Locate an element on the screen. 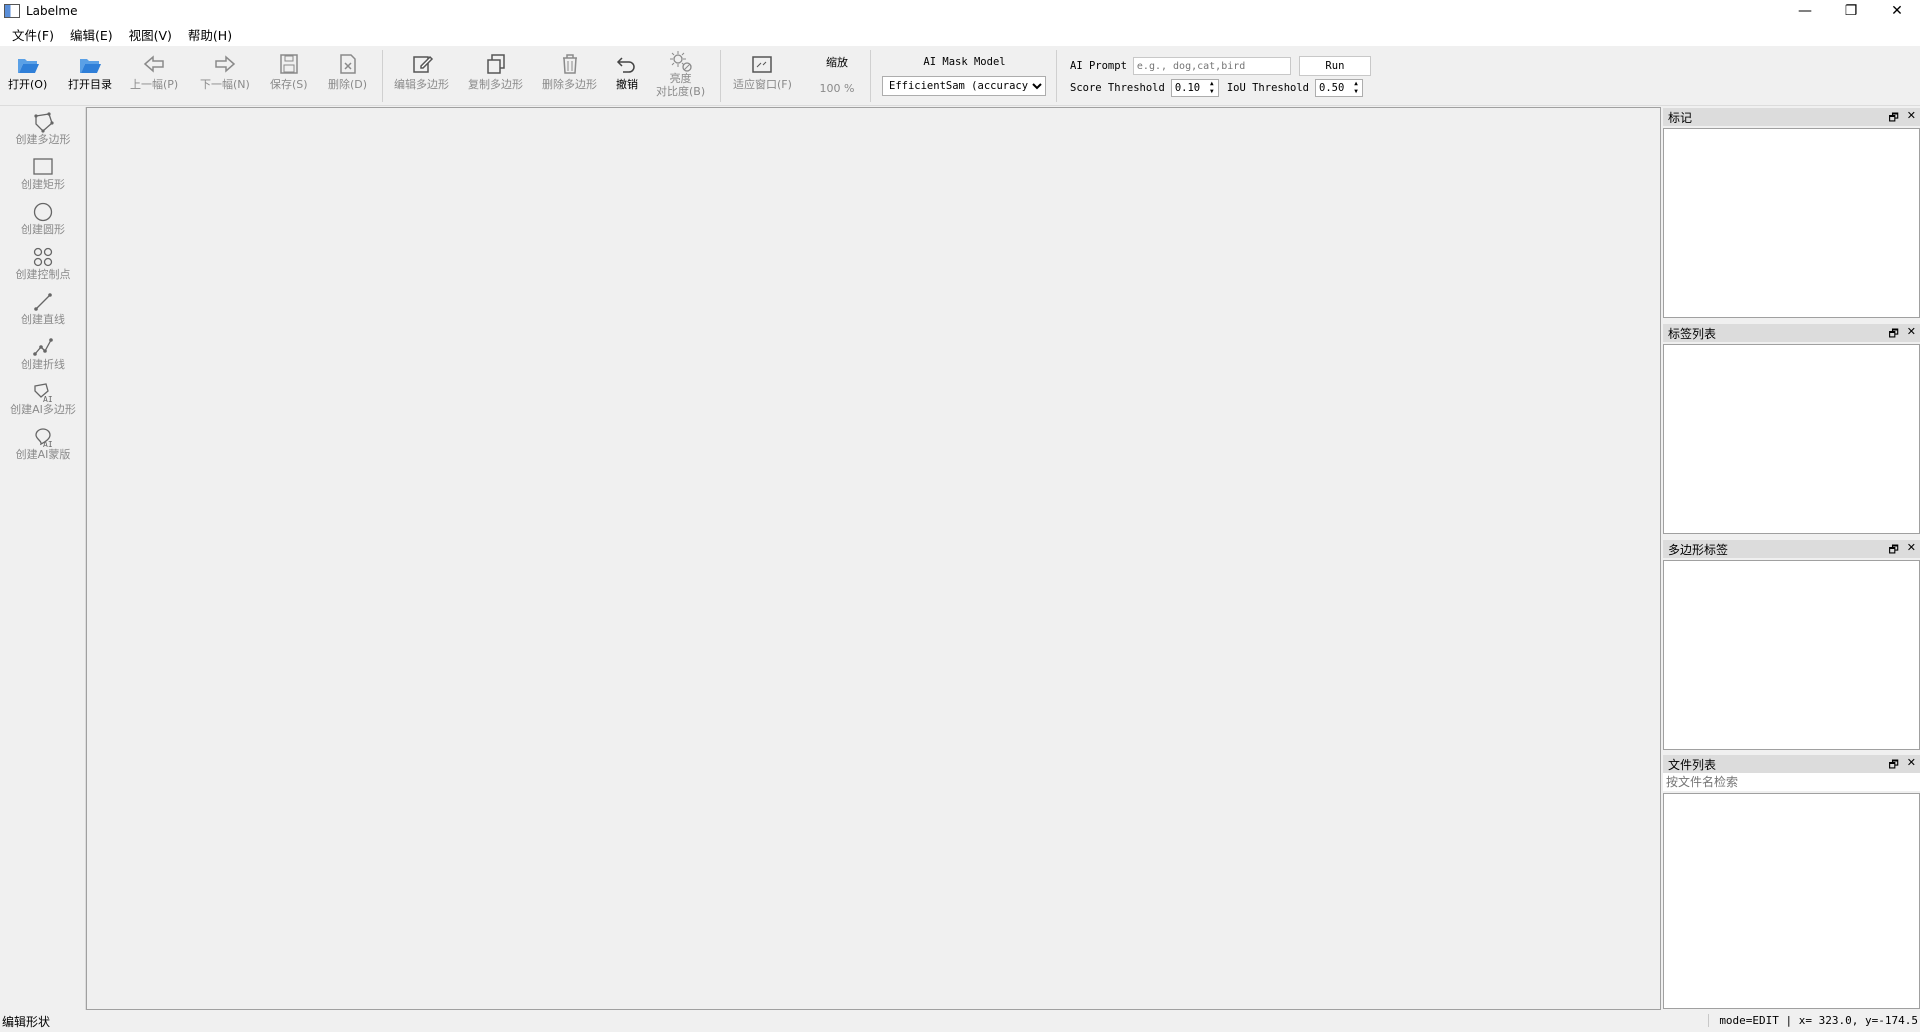 This screenshot has height=1032, width=1920. menu-edit: 编辑(E) is located at coordinates (91, 34).